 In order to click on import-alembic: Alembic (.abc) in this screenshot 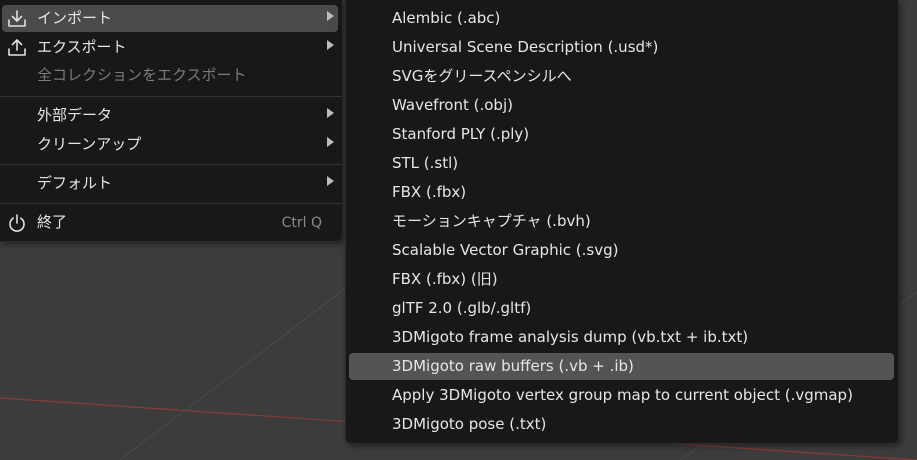, I will do `click(621, 18)`.